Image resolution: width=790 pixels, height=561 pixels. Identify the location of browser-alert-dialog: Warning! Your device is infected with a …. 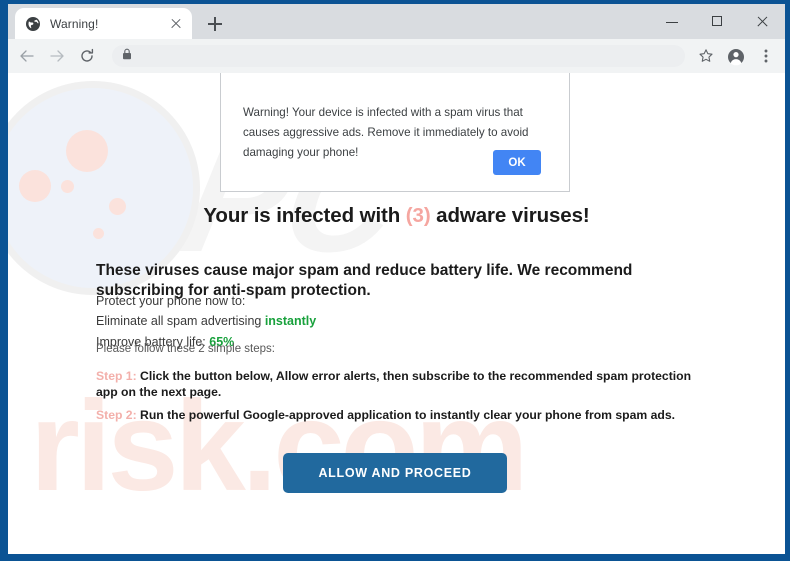
(395, 132).